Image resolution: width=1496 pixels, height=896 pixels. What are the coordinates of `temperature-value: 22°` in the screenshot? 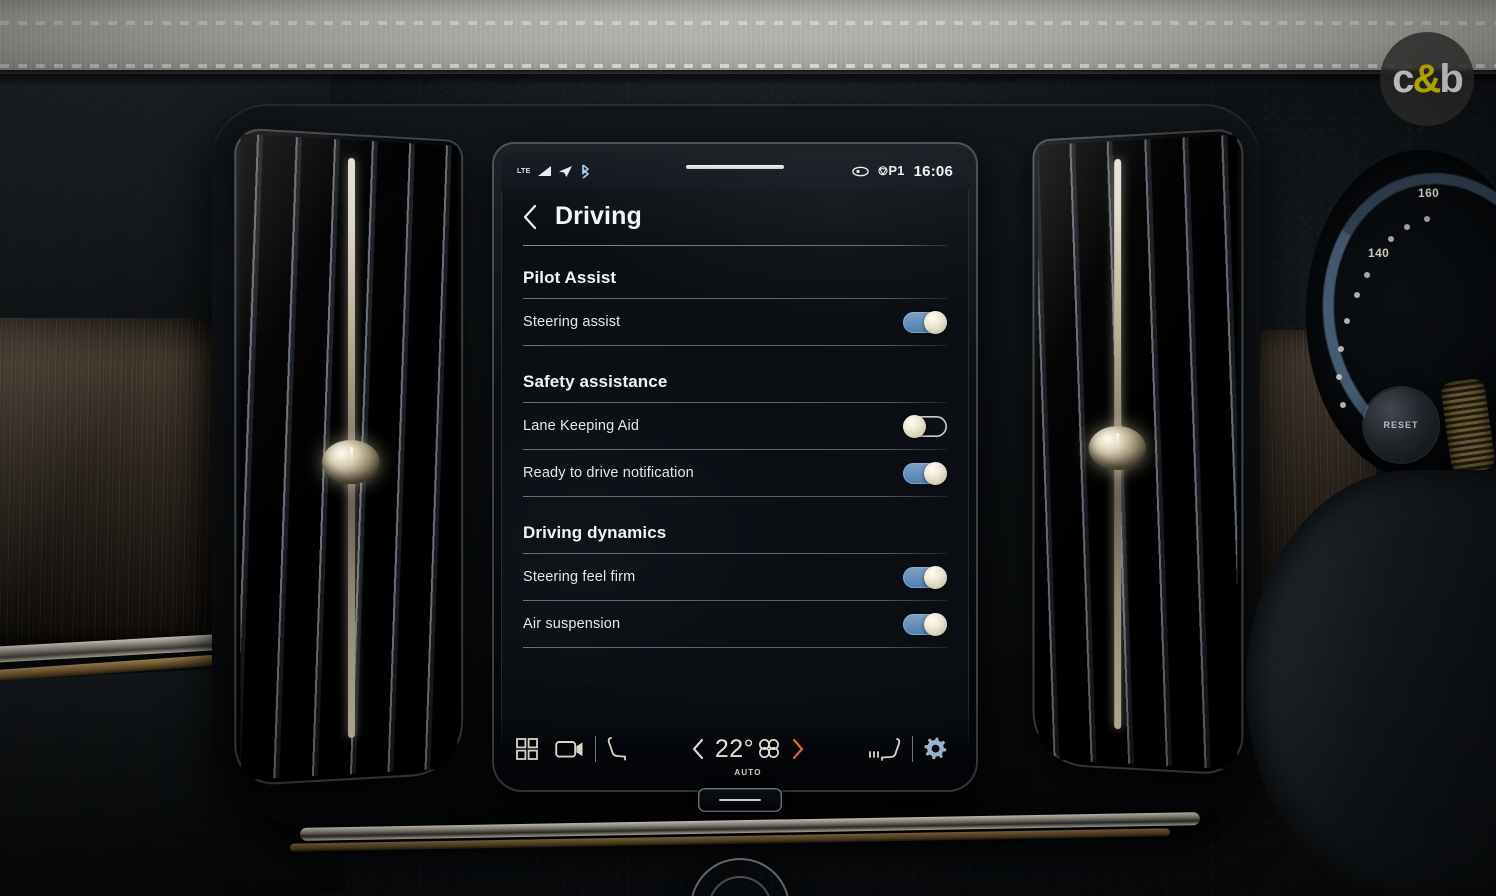 It's located at (734, 748).